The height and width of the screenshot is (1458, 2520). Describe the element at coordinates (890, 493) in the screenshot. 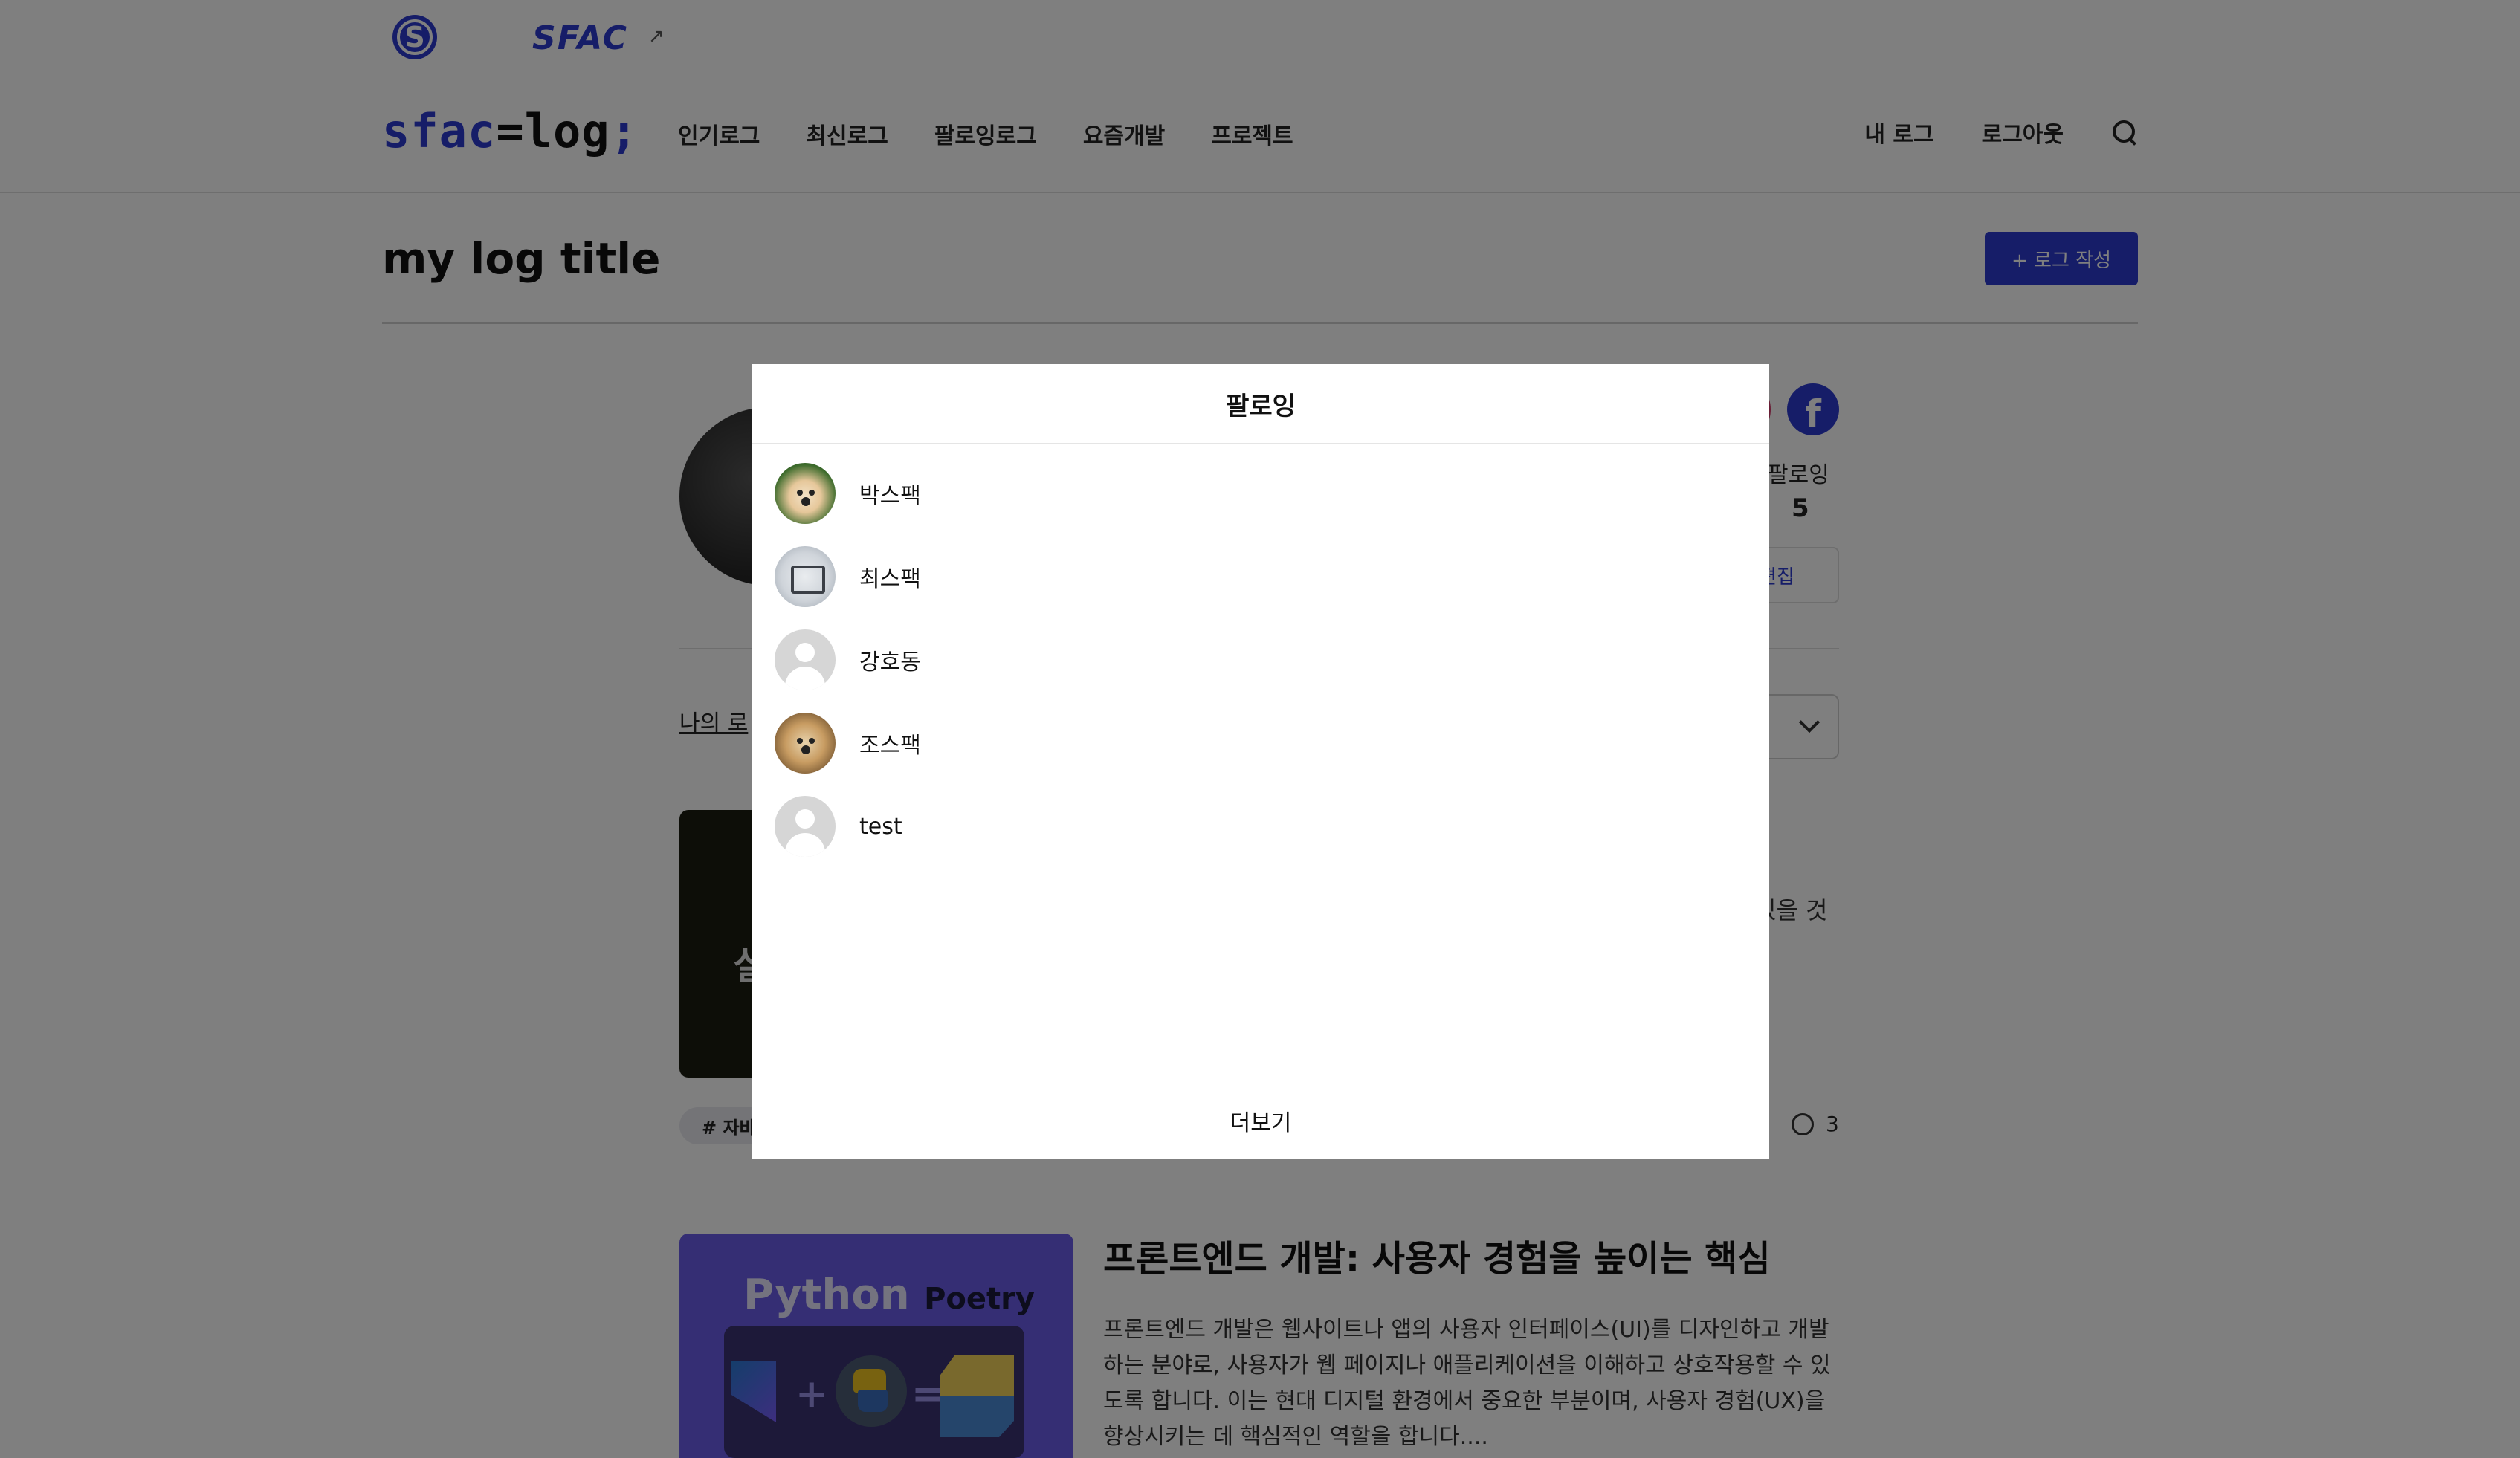

I see `following-name: 박스팩` at that location.